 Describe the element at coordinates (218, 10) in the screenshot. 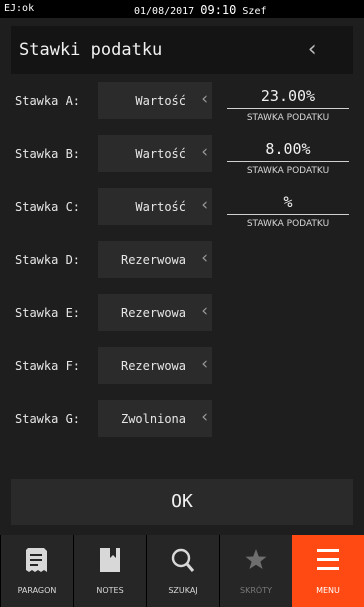

I see `status-time: 09:10` at that location.